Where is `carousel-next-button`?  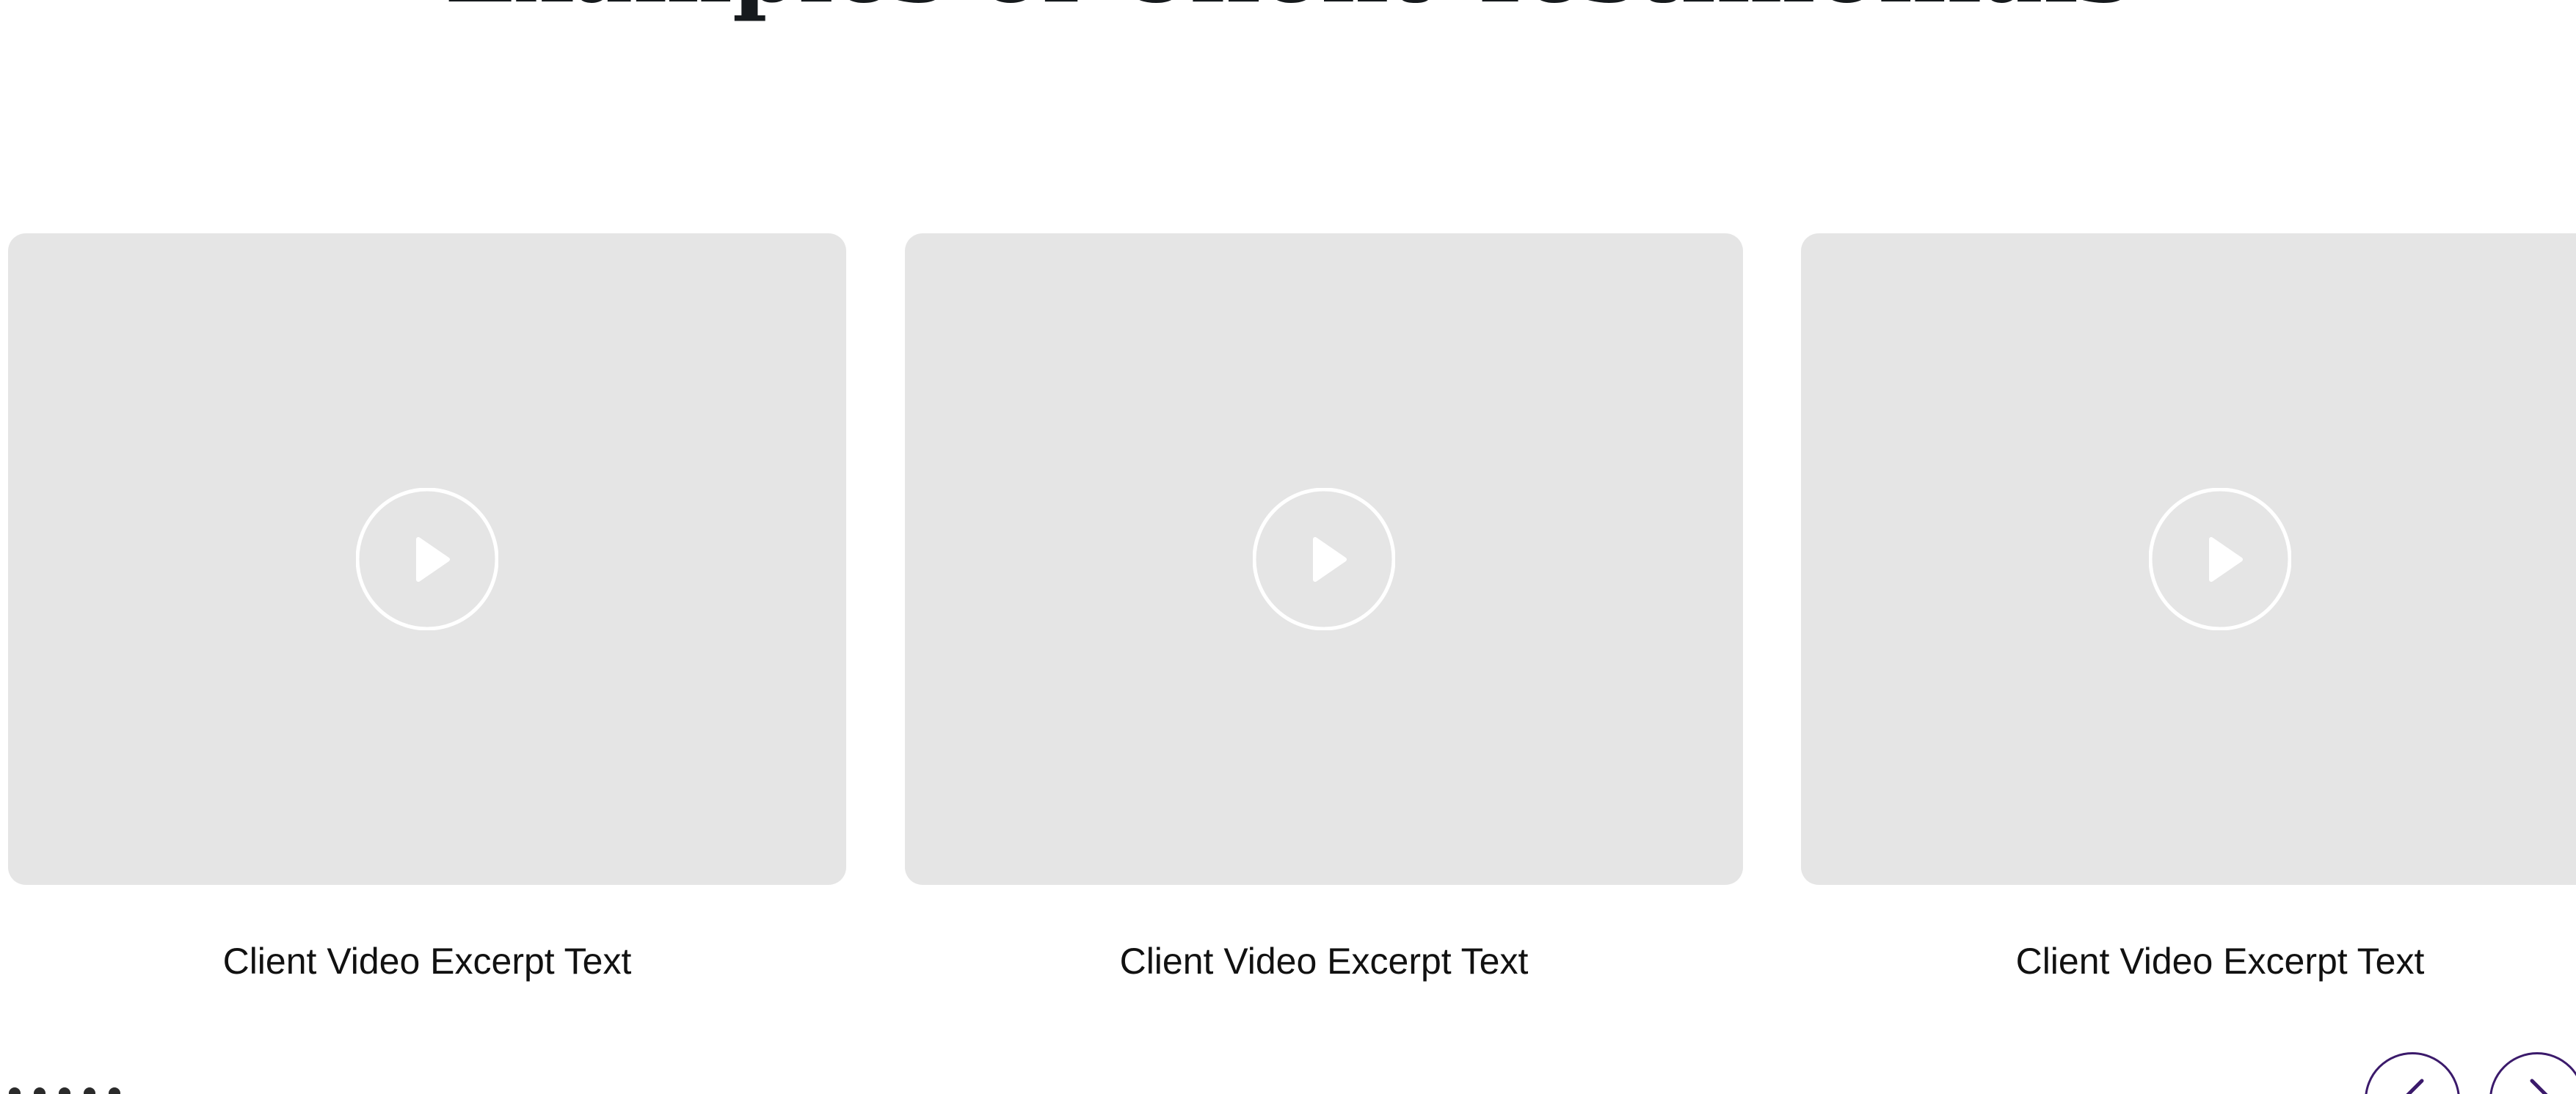
carousel-next-button is located at coordinates (2532, 1073).